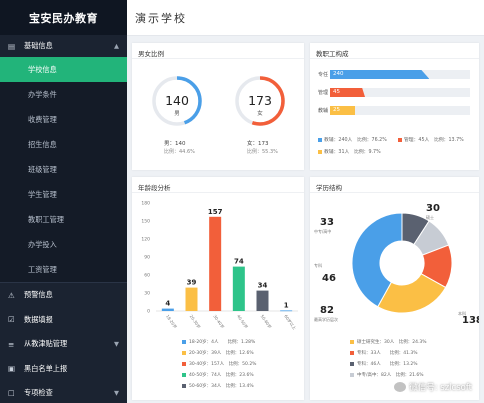  What do you see at coordinates (38, 295) in the screenshot?
I see `nav-group-label: 预警信息` at bounding box center [38, 295].